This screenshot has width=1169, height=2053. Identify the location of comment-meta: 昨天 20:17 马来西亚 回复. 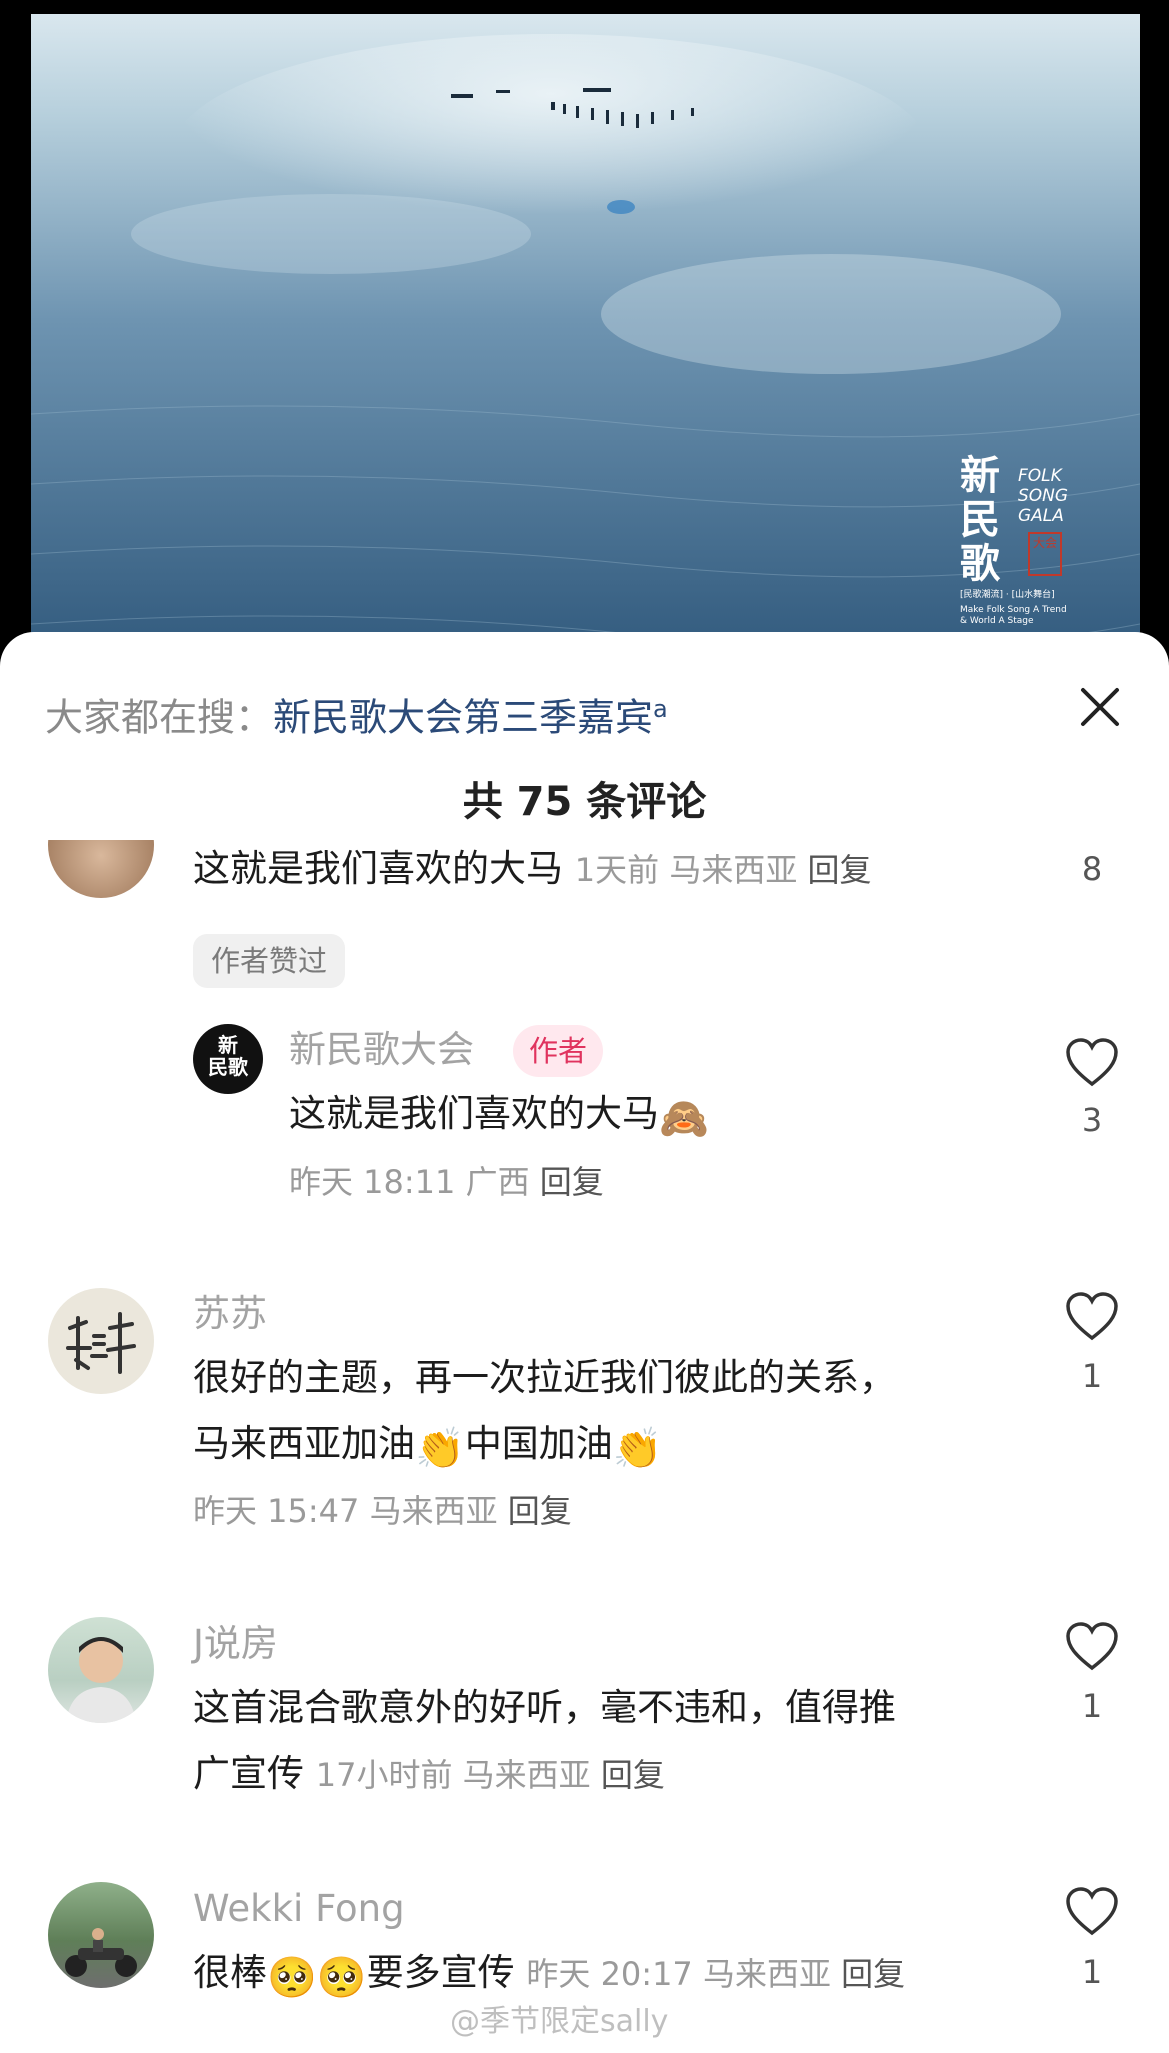
(715, 1974).